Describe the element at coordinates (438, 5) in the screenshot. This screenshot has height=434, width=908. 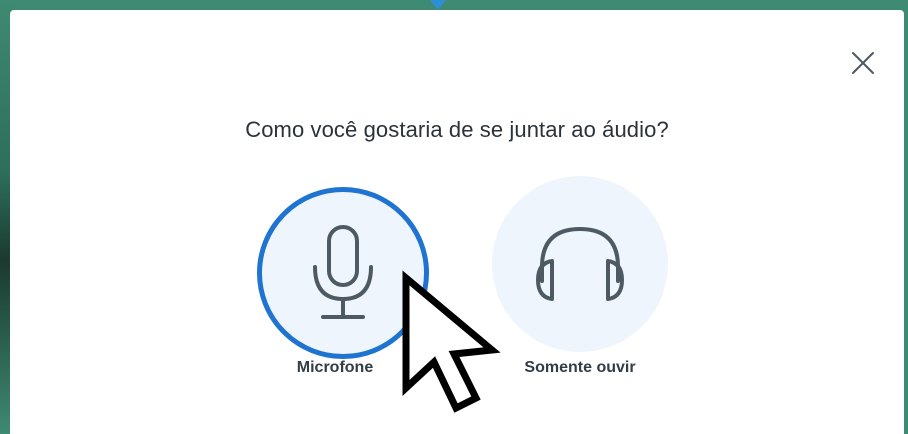
I see `background-marker` at that location.